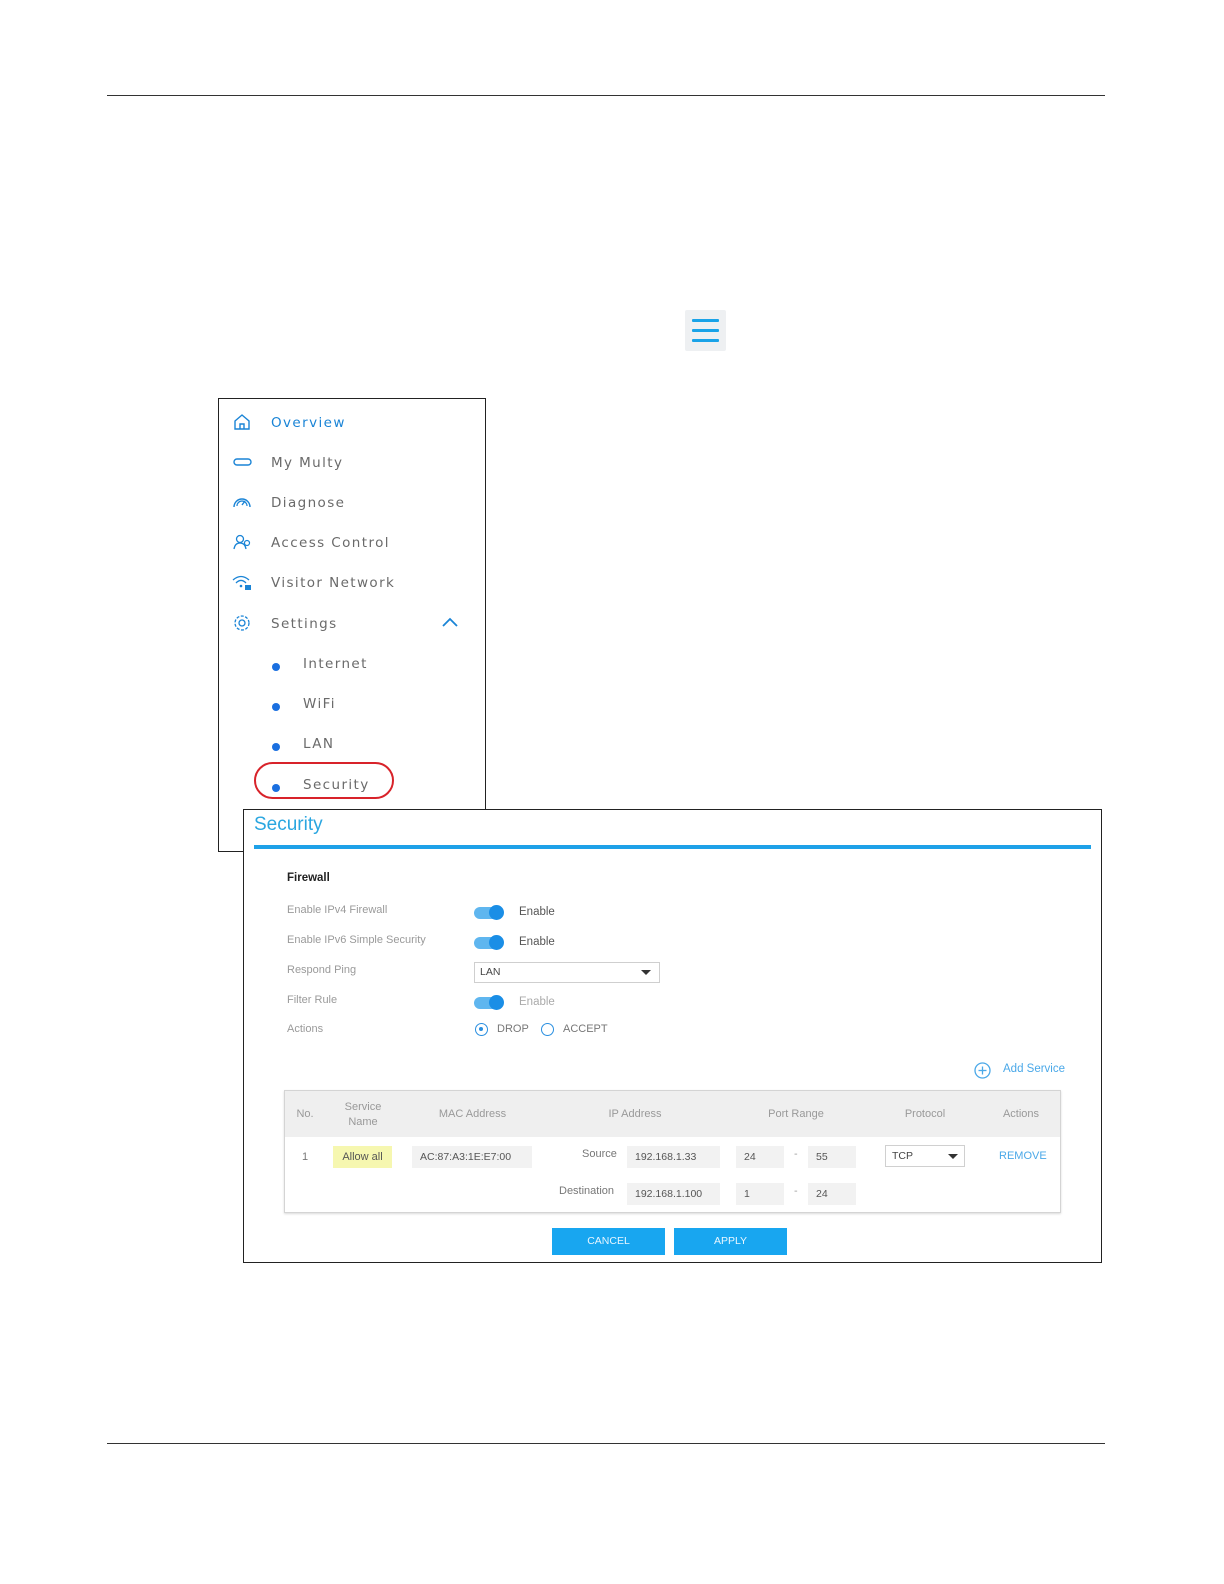 The image size is (1224, 1584). Describe the element at coordinates (489, 942) in the screenshot. I see `ipv6-security-toggle` at that location.